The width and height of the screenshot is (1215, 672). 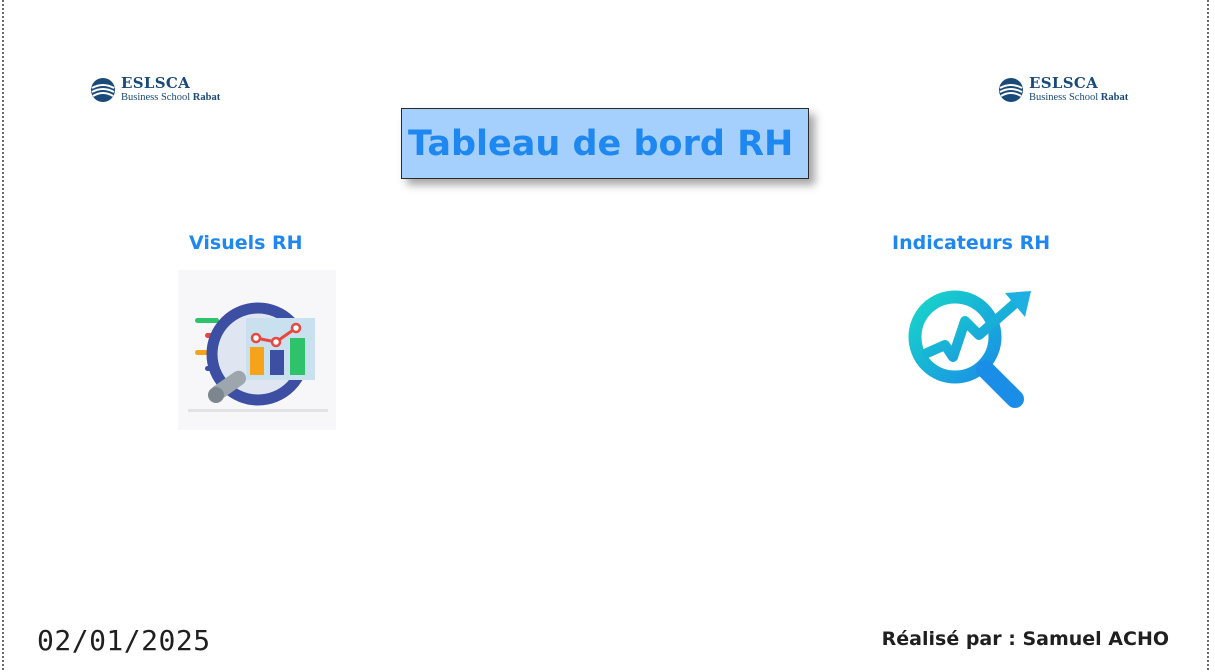 I want to click on report-date: 02/01/2025, so click(x=124, y=640).